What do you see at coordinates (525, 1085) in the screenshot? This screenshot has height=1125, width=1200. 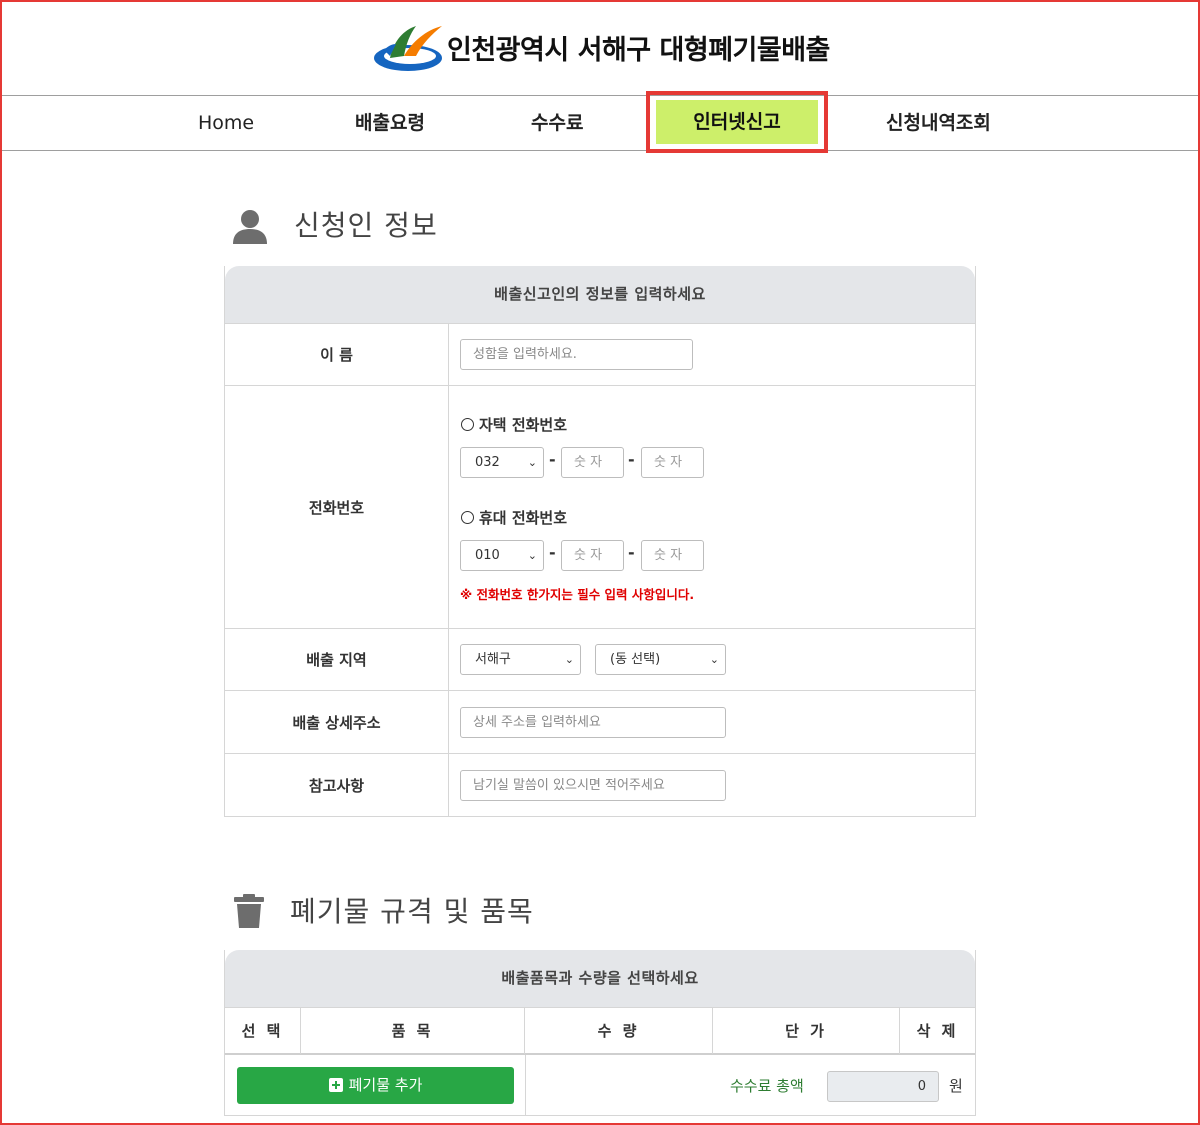 I see `footer-divider` at bounding box center [525, 1085].